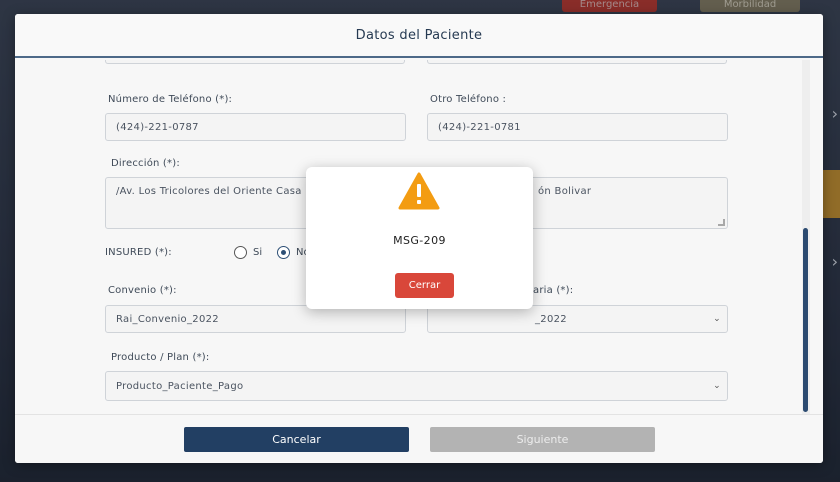 The image size is (840, 482). I want to click on previous-field-stub, so click(255, 62).